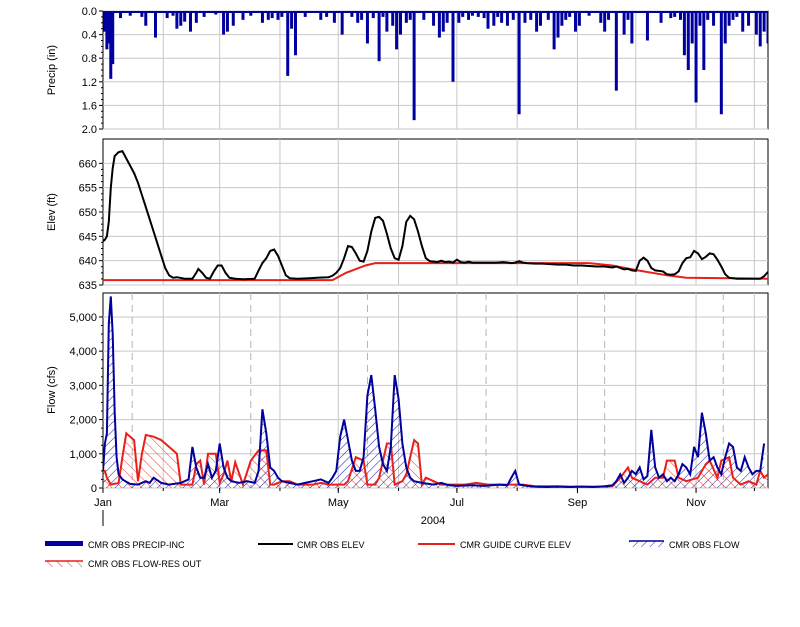 This screenshot has width=800, height=627. Describe the element at coordinates (515, 545) in the screenshot. I see `legend-guide-label: CMR GUIDE CURVE ELEV` at that location.